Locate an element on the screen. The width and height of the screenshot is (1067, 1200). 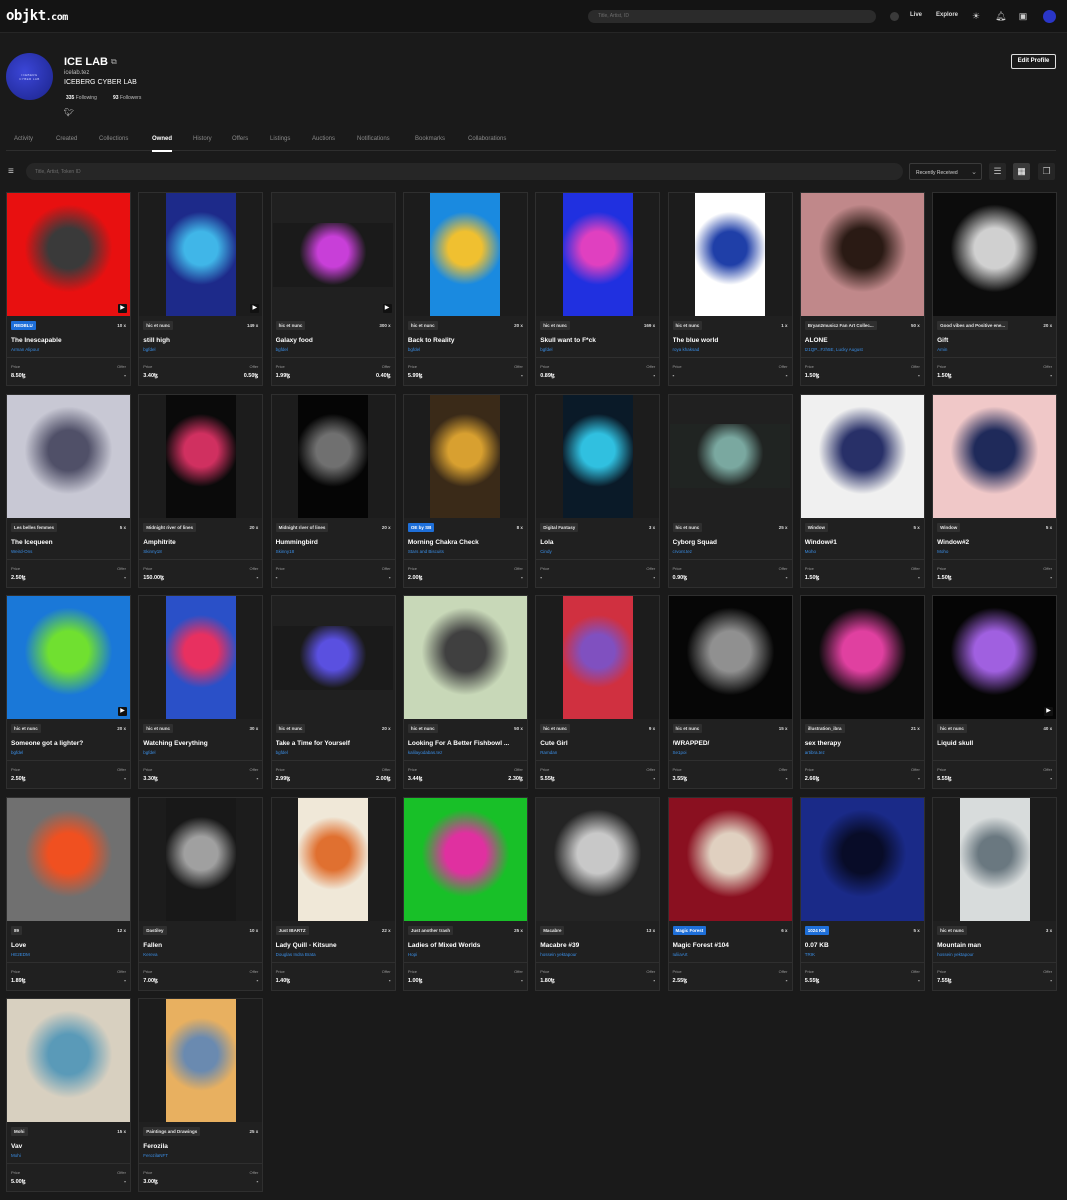
token-card: Dastiley 10 x Fallen Kereva Price Offer 7.00ꜩ - is located at coordinates (201, 893).